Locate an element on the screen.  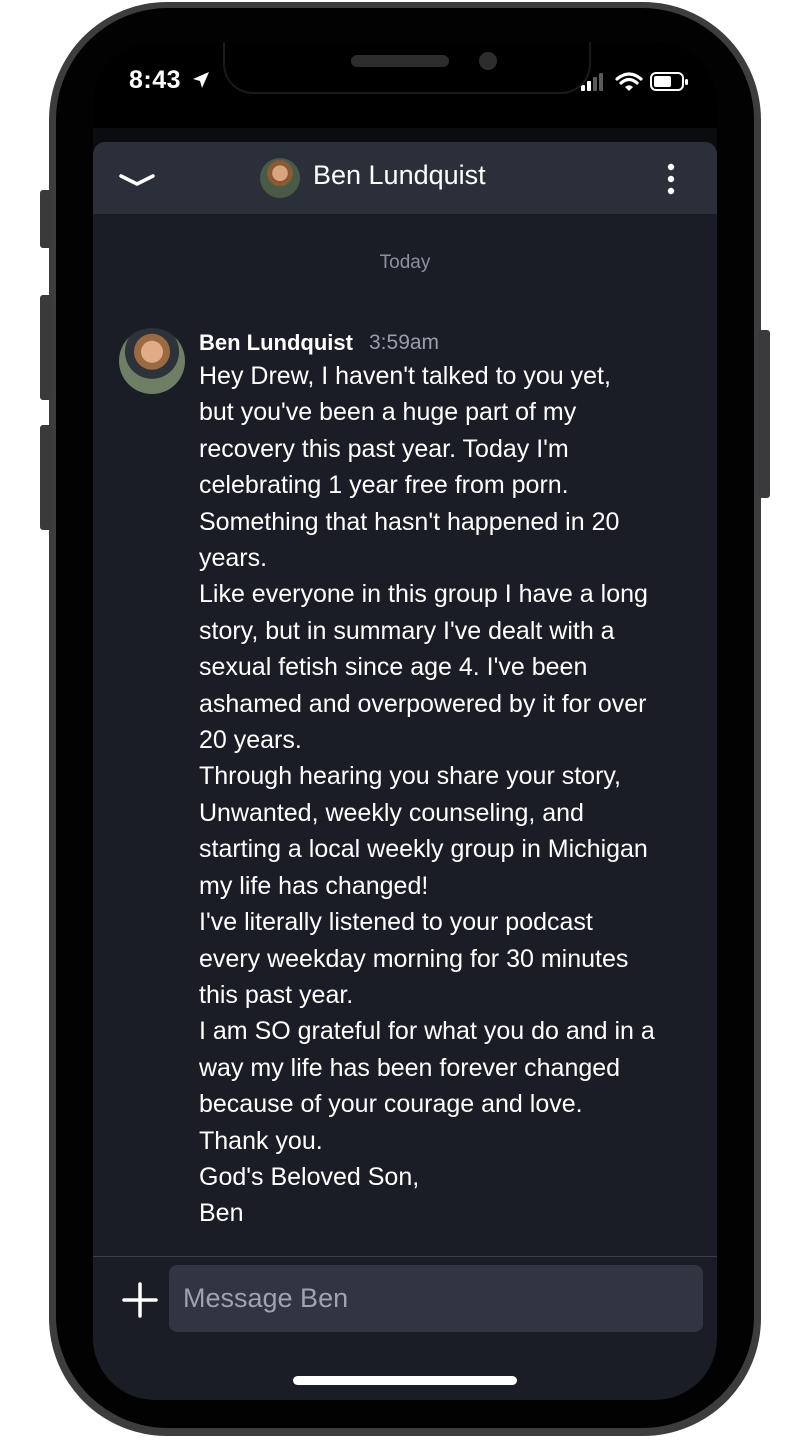
power-button is located at coordinates (764, 414).